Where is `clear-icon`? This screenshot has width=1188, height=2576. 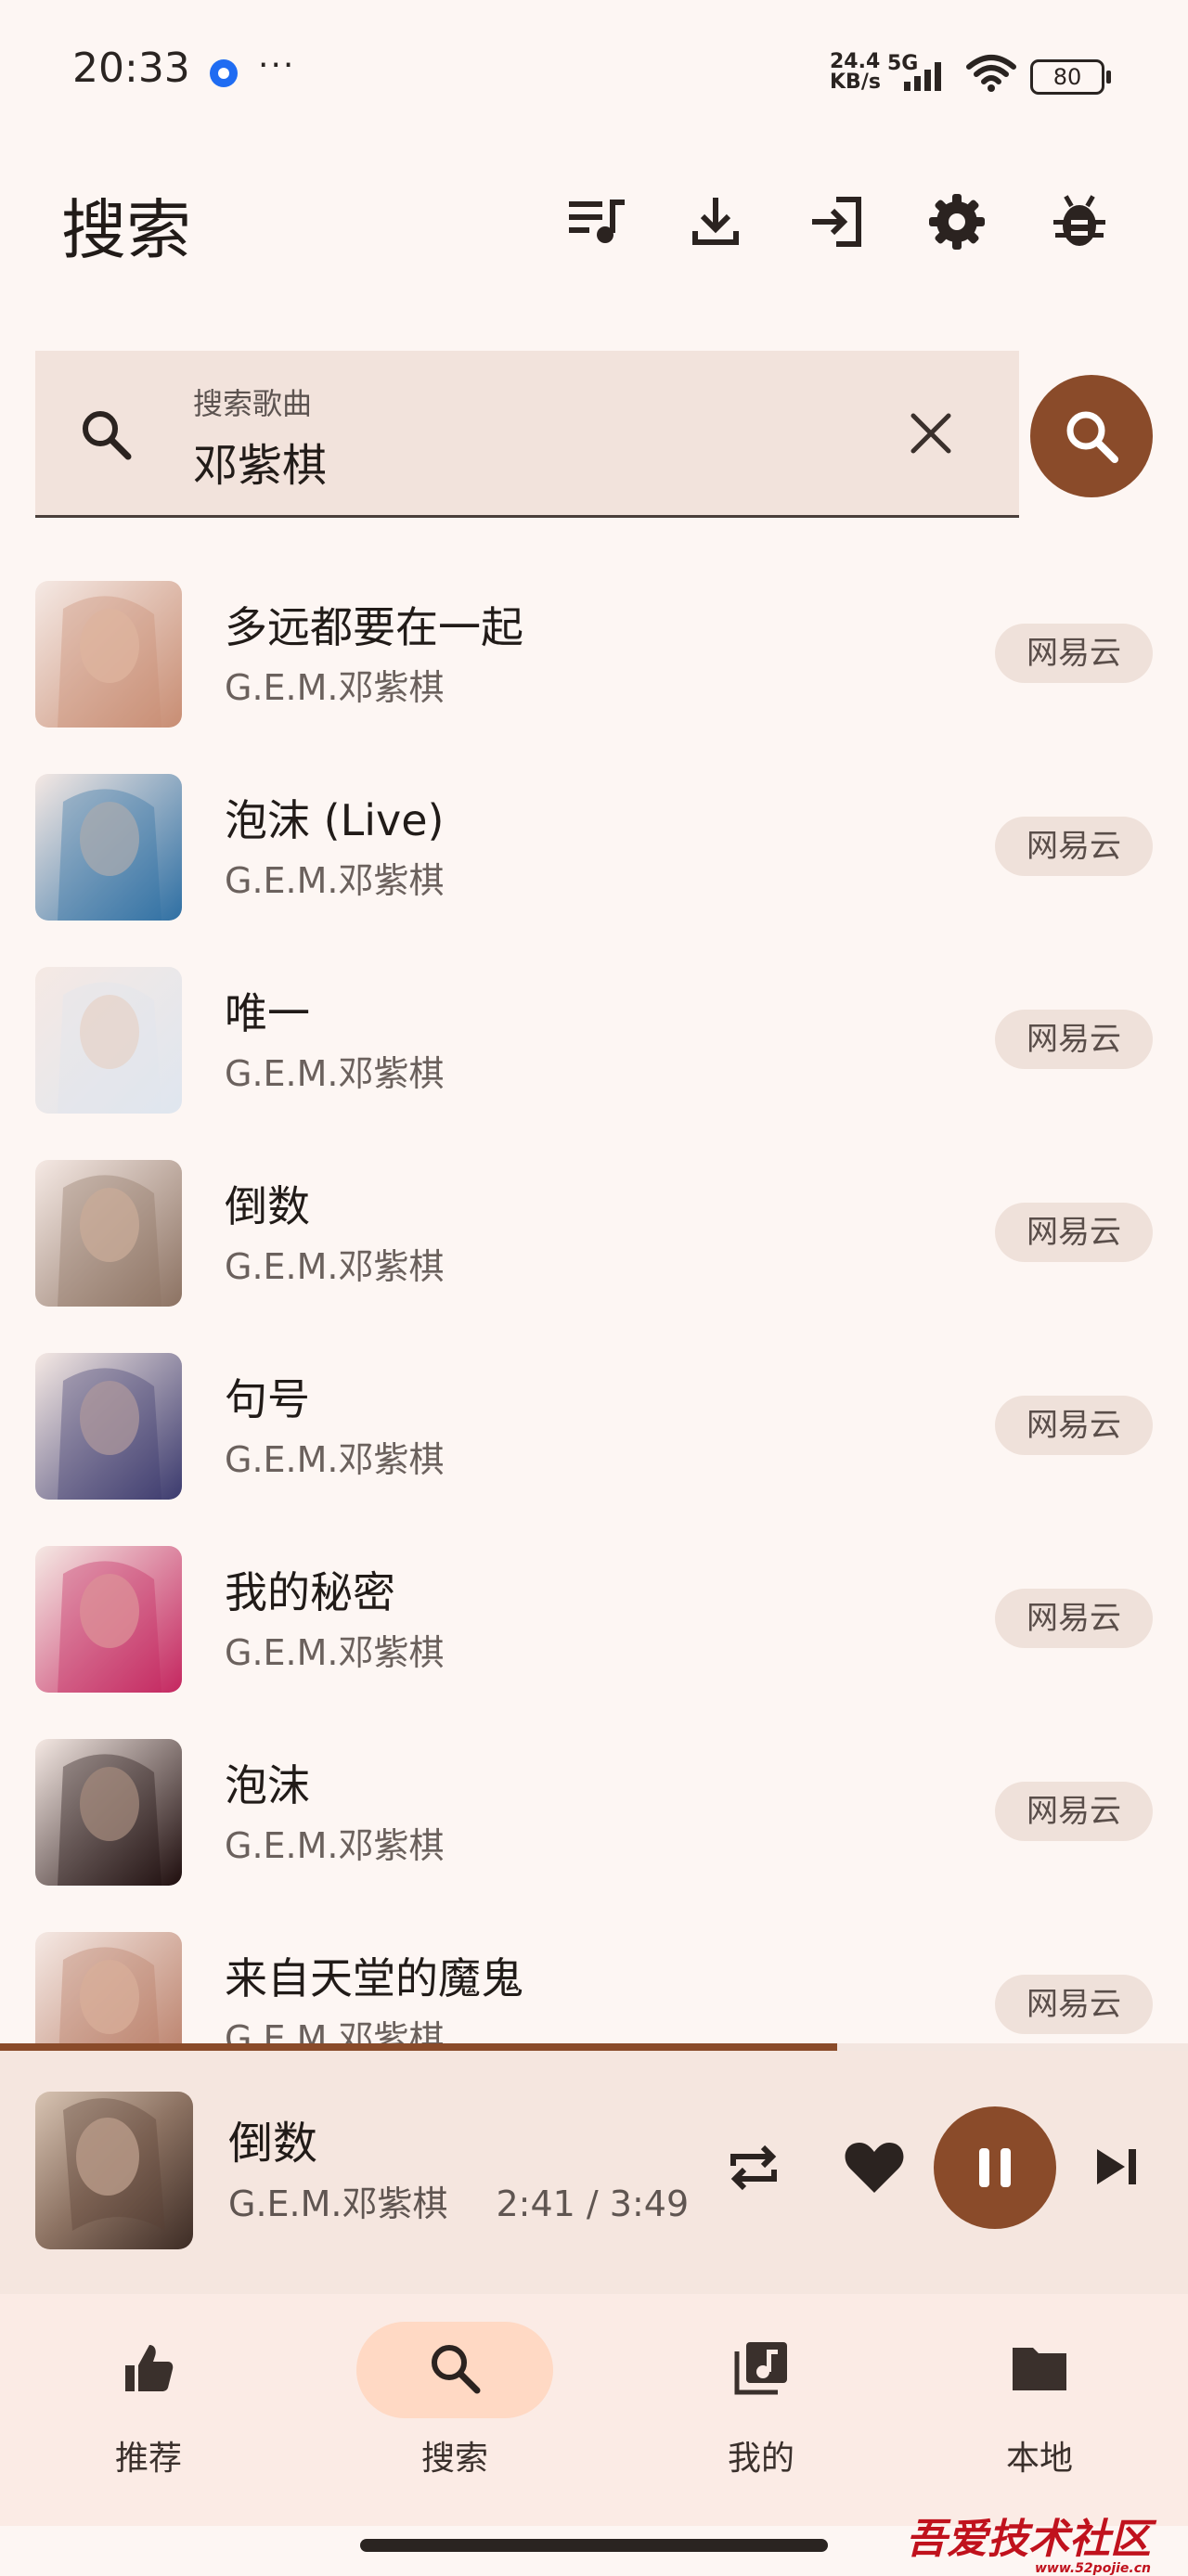 clear-icon is located at coordinates (931, 433).